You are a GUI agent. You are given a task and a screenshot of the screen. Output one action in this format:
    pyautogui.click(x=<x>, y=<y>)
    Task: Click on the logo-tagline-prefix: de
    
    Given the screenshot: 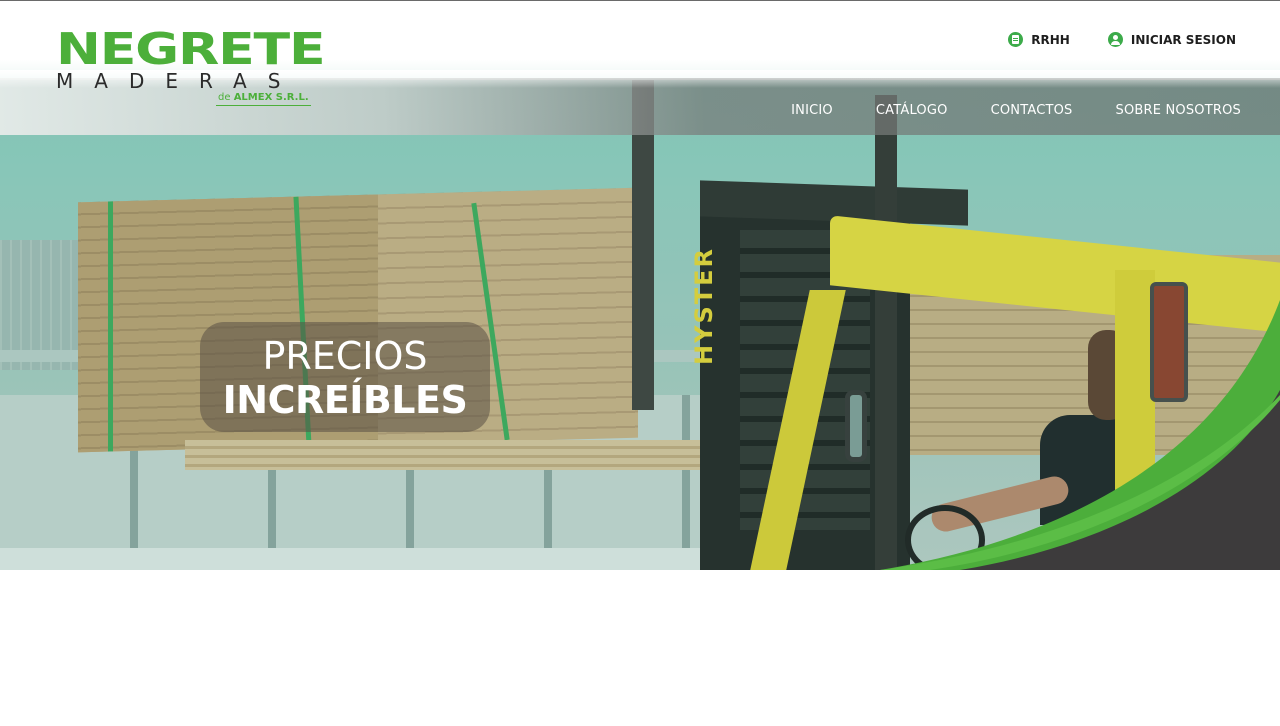 What is the action you would take?
    pyautogui.click(x=224, y=97)
    